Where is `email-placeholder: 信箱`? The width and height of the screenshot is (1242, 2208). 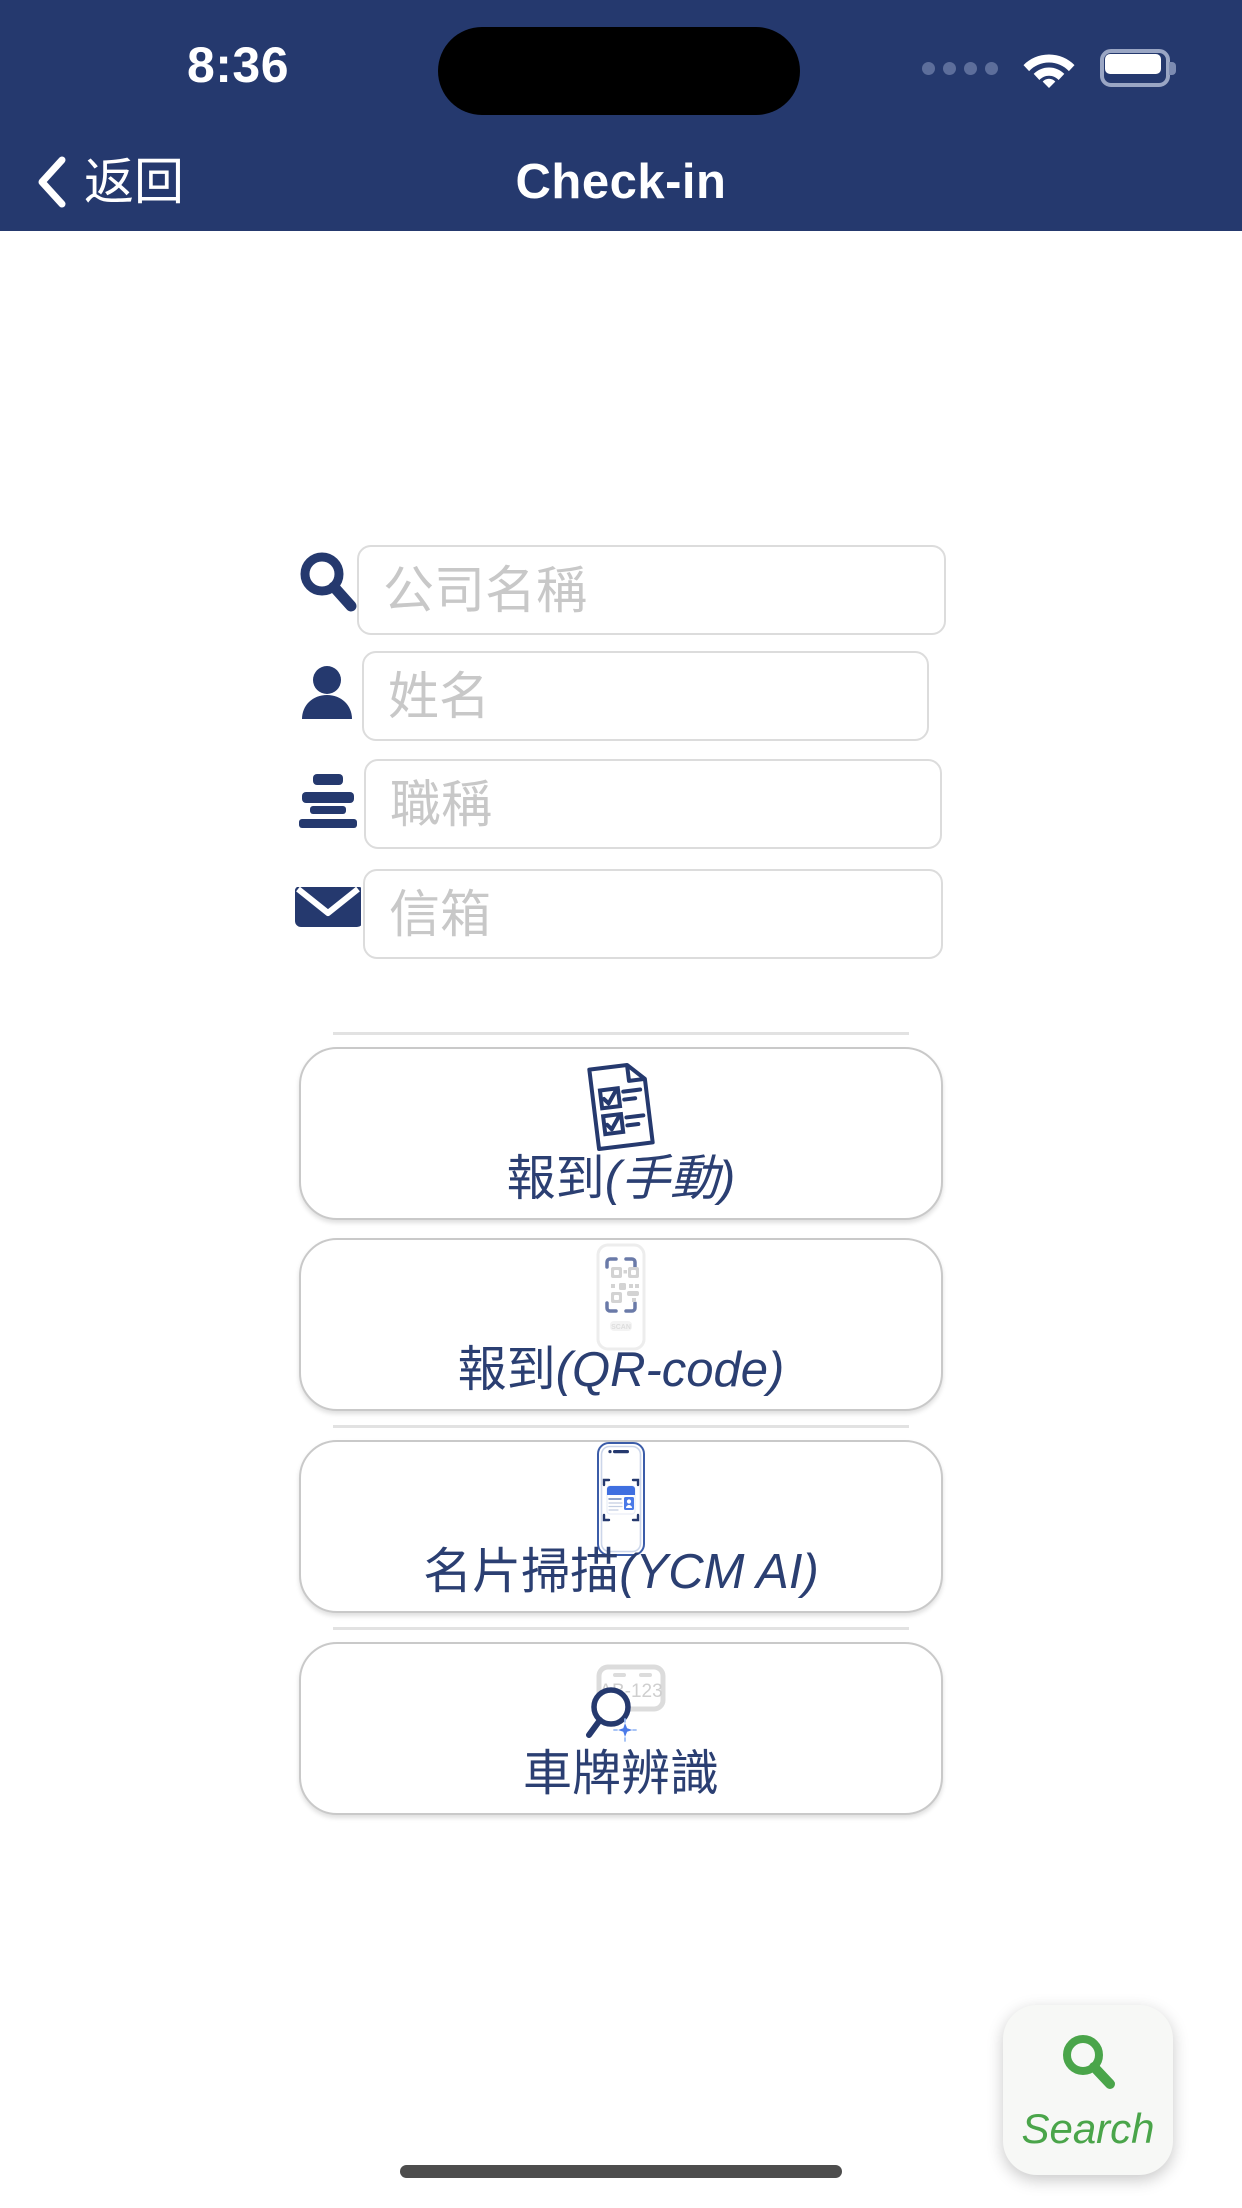
email-placeholder: 信箱 is located at coordinates (440, 914).